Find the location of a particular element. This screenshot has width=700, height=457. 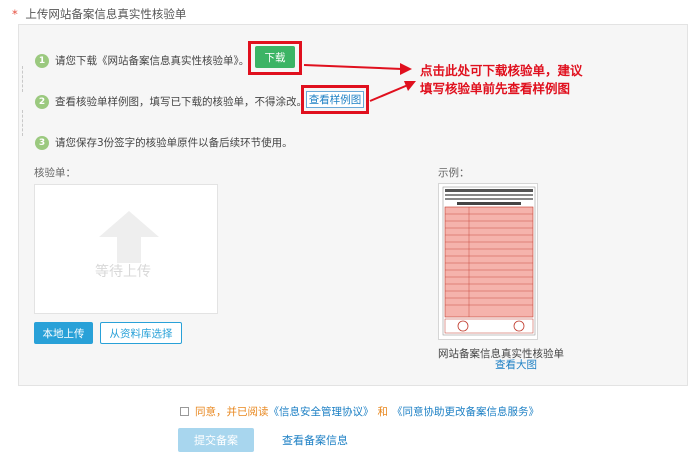

step-text: 查看核验单样例图，填写已下载的核验单，不得涂改。 is located at coordinates (181, 102).